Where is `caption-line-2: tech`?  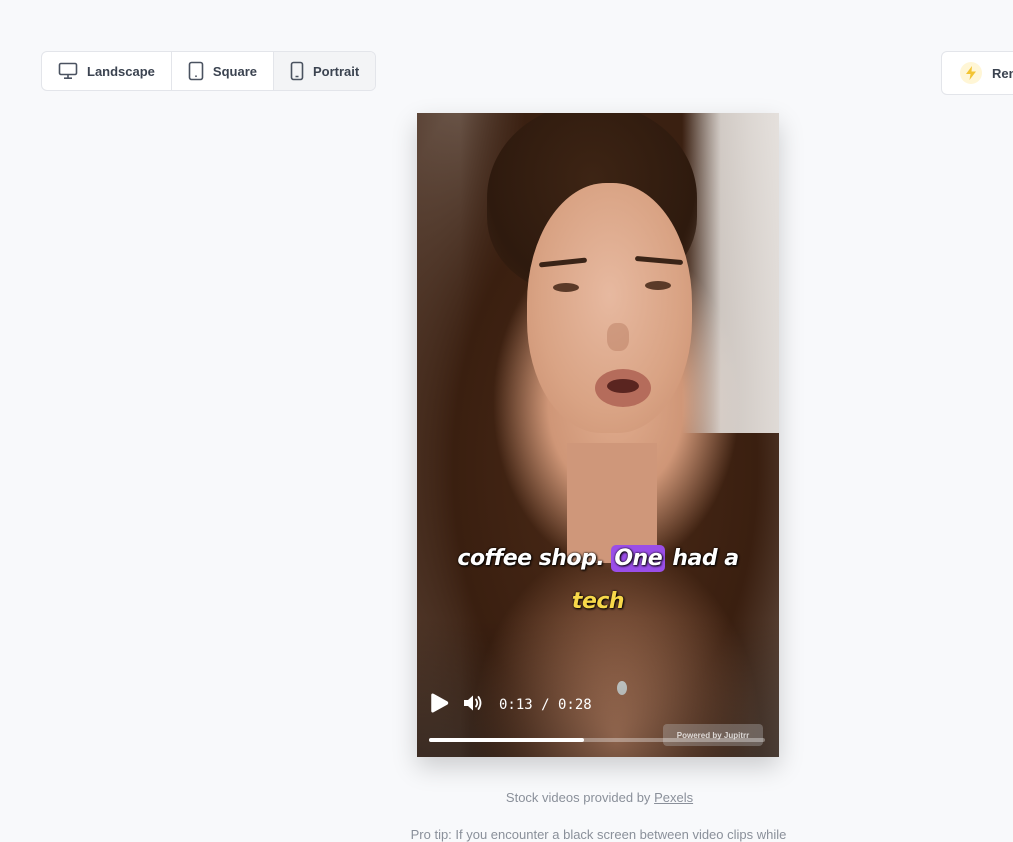
caption-line-2: tech is located at coordinates (598, 601).